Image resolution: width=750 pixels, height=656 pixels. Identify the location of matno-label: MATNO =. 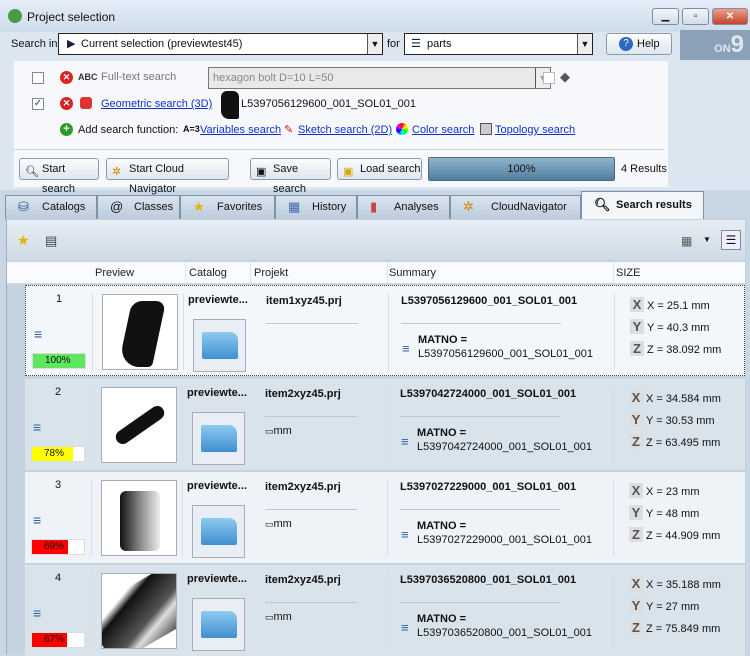
(442, 340).